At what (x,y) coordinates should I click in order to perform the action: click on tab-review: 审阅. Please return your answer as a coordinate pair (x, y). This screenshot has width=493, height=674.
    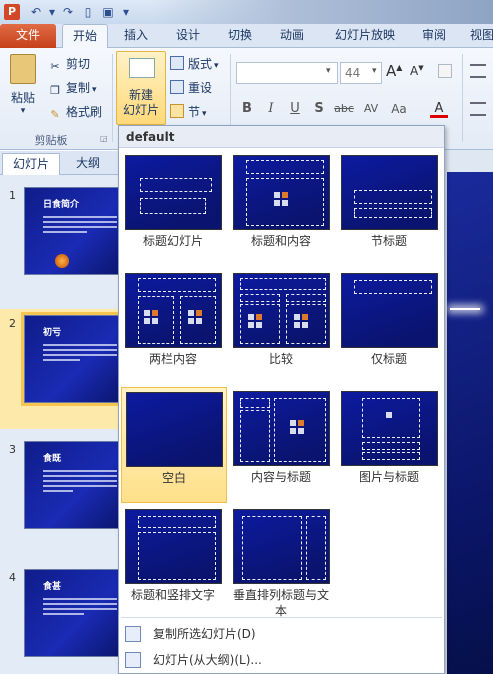
    Looking at the image, I should click on (434, 36).